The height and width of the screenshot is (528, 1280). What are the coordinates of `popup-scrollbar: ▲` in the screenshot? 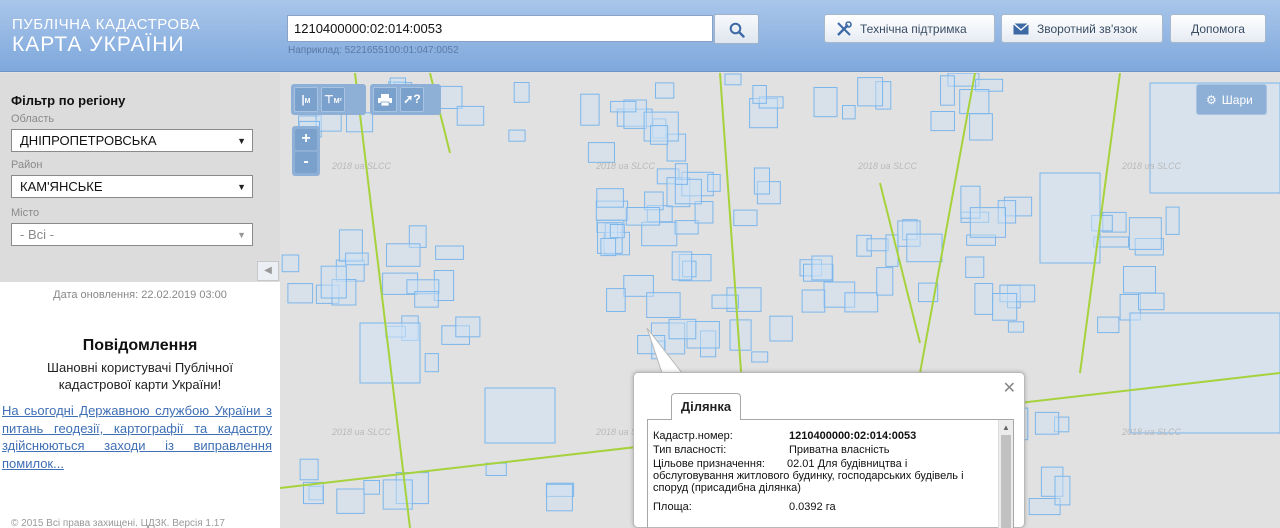 It's located at (1005, 474).